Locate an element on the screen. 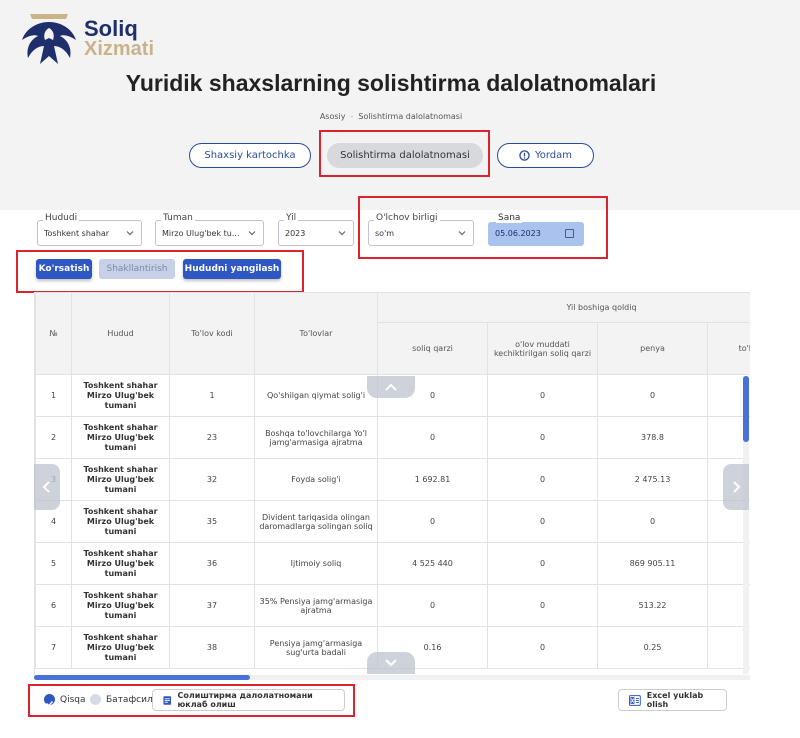 The width and height of the screenshot is (800, 738). document-icon is located at coordinates (167, 700).